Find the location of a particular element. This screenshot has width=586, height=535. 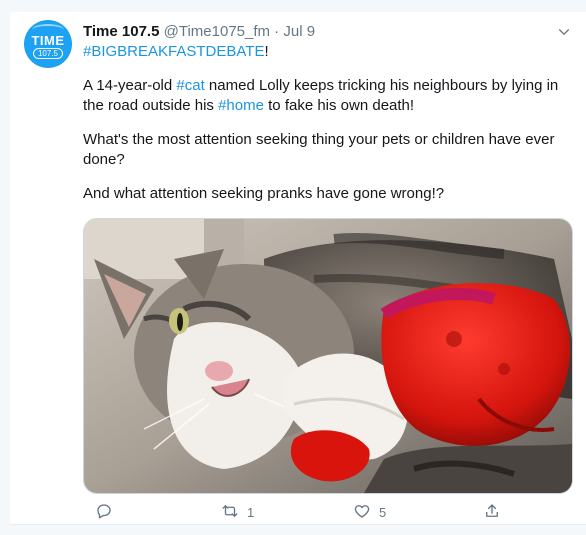

like-count: 5 is located at coordinates (383, 512).